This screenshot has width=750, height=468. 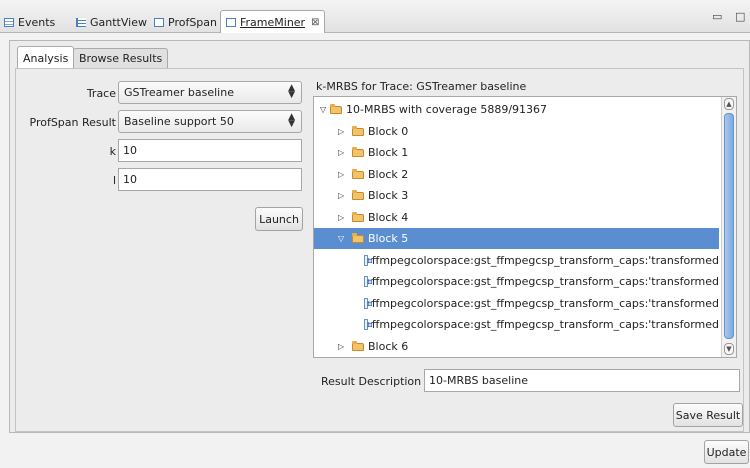 I want to click on tree-block-label: Block 1, so click(x=388, y=152).